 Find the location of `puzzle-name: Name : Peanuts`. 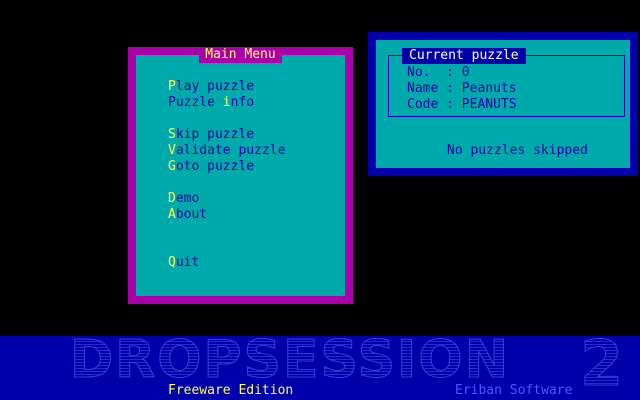

puzzle-name: Name : Peanuts is located at coordinates (462, 88).